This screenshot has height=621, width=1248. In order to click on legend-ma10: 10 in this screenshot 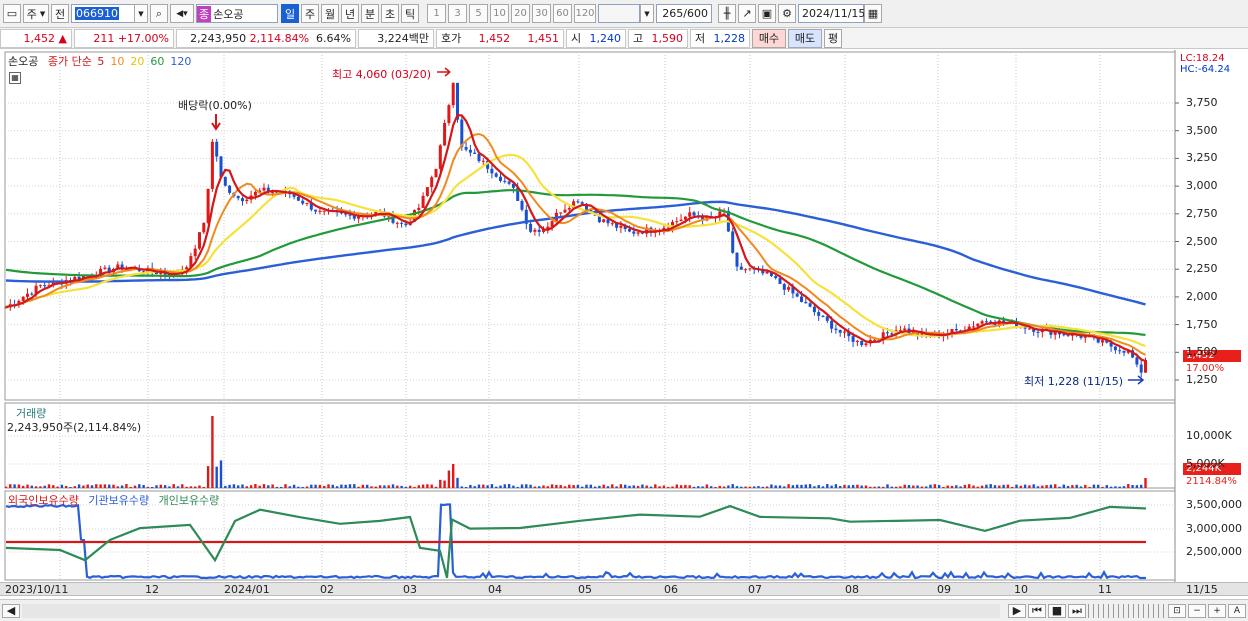, I will do `click(117, 61)`.